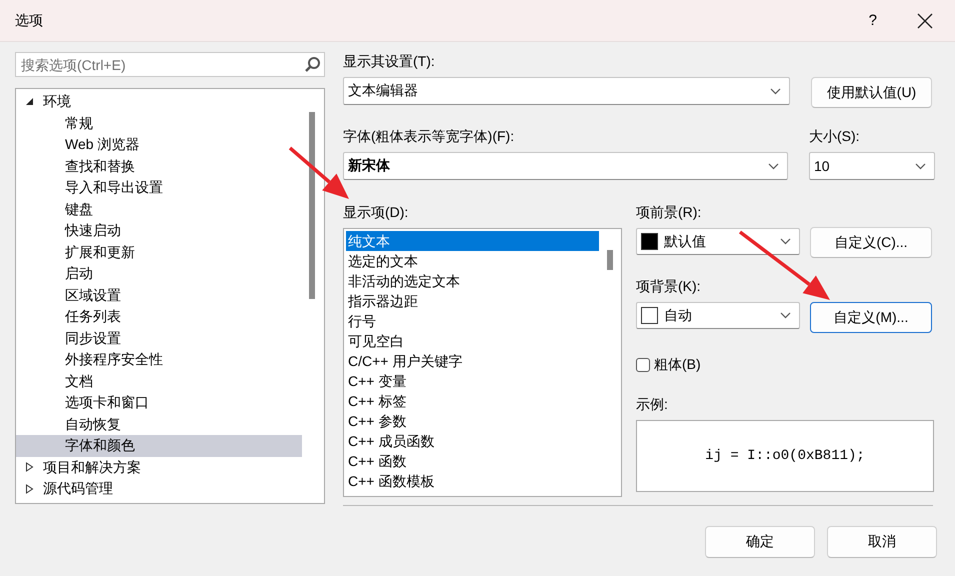 This screenshot has width=955, height=576. Describe the element at coordinates (159, 252) in the screenshot. I see `tree-item: 扩展和更新` at that location.